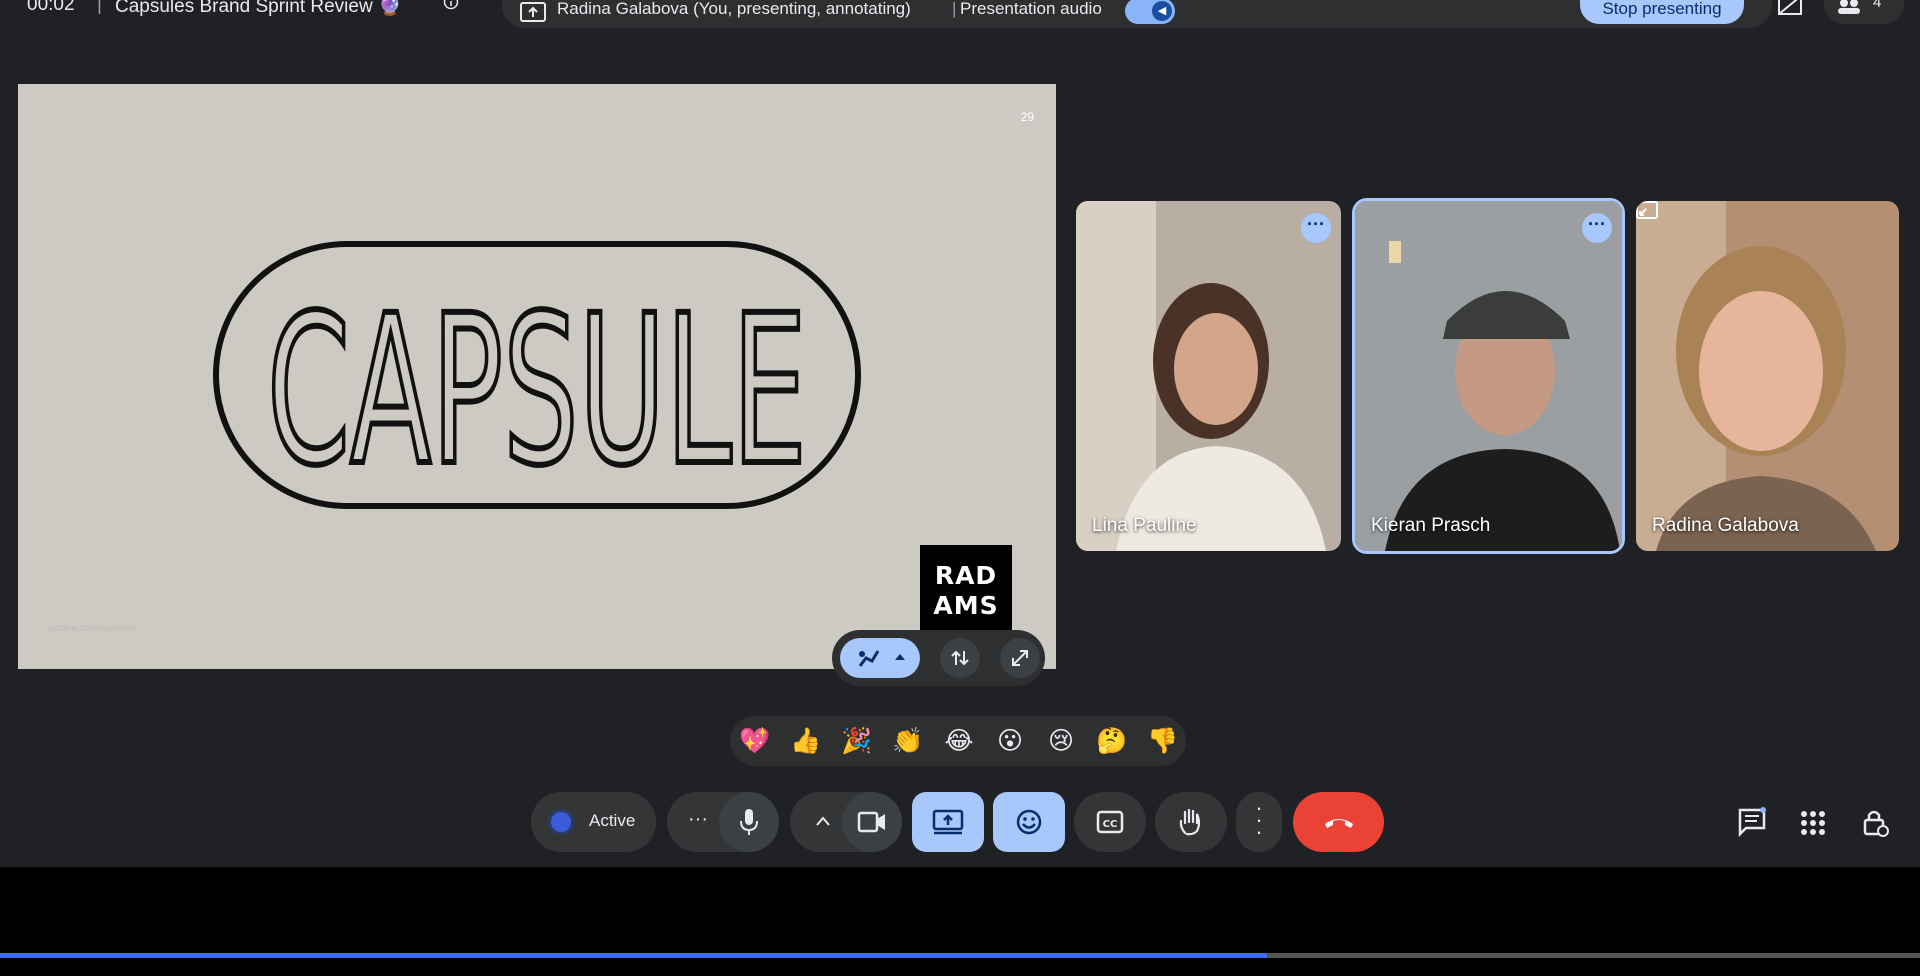  What do you see at coordinates (1647, 210) in the screenshot?
I see `picture-in-picture-icon` at bounding box center [1647, 210].